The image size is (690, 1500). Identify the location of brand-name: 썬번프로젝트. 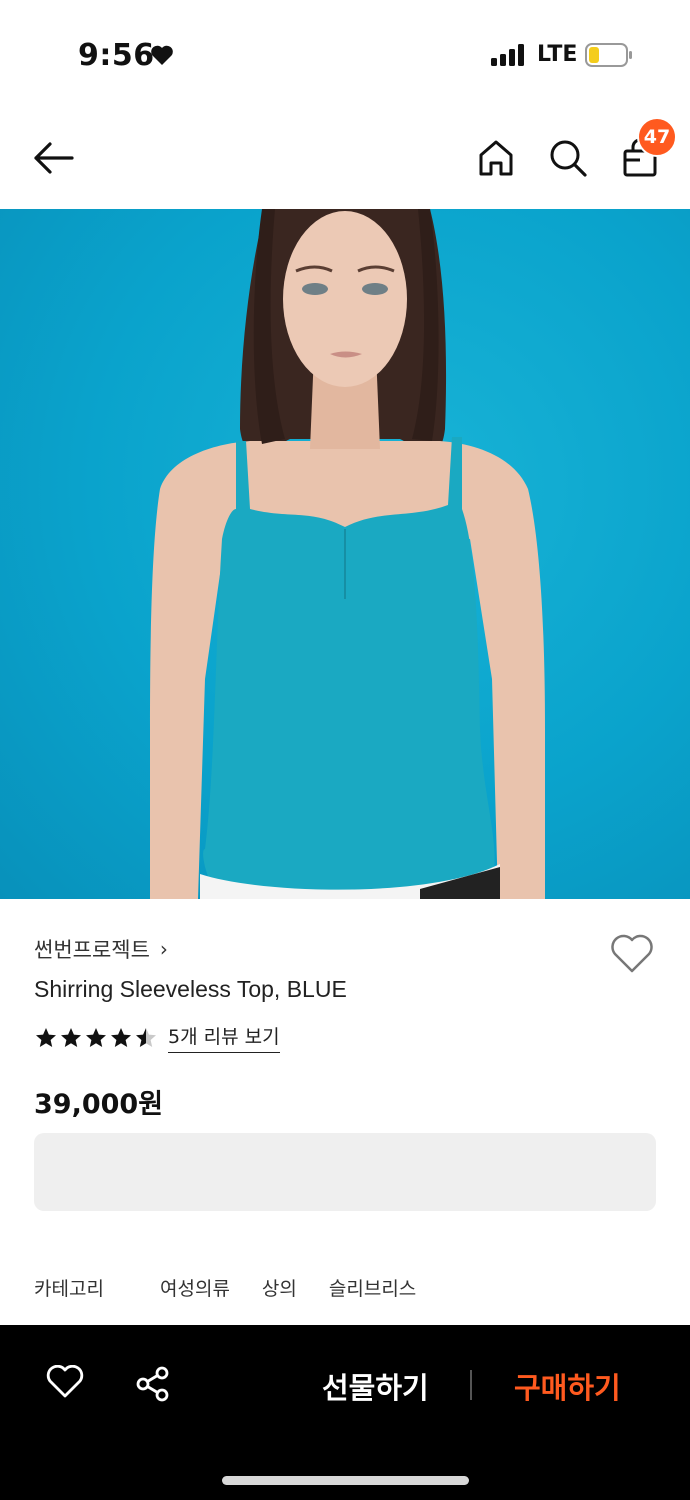
(92, 950).